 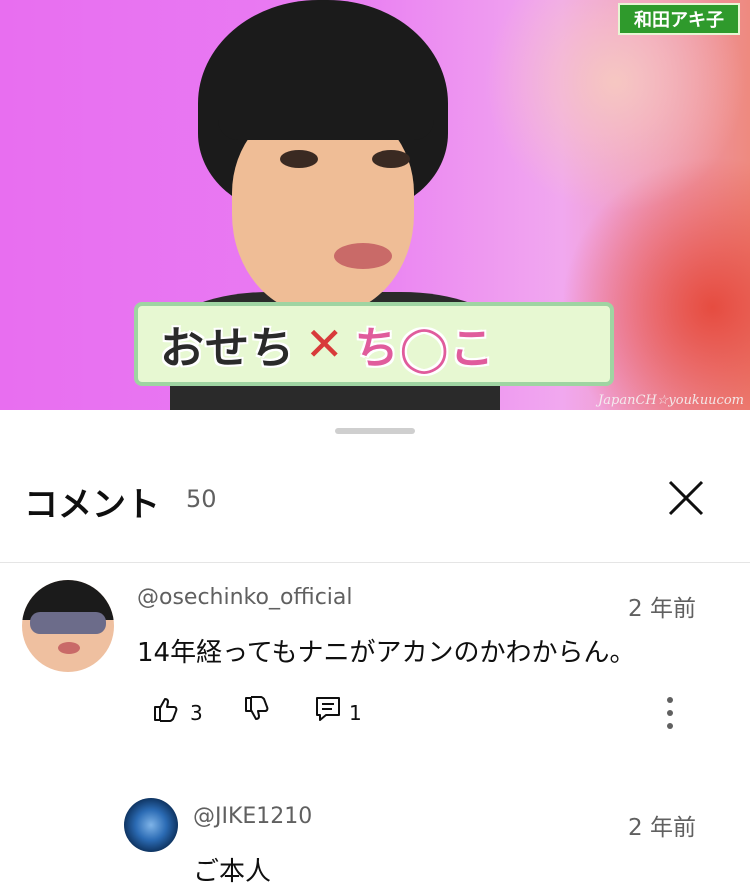 I want to click on divider, so click(x=375, y=562).